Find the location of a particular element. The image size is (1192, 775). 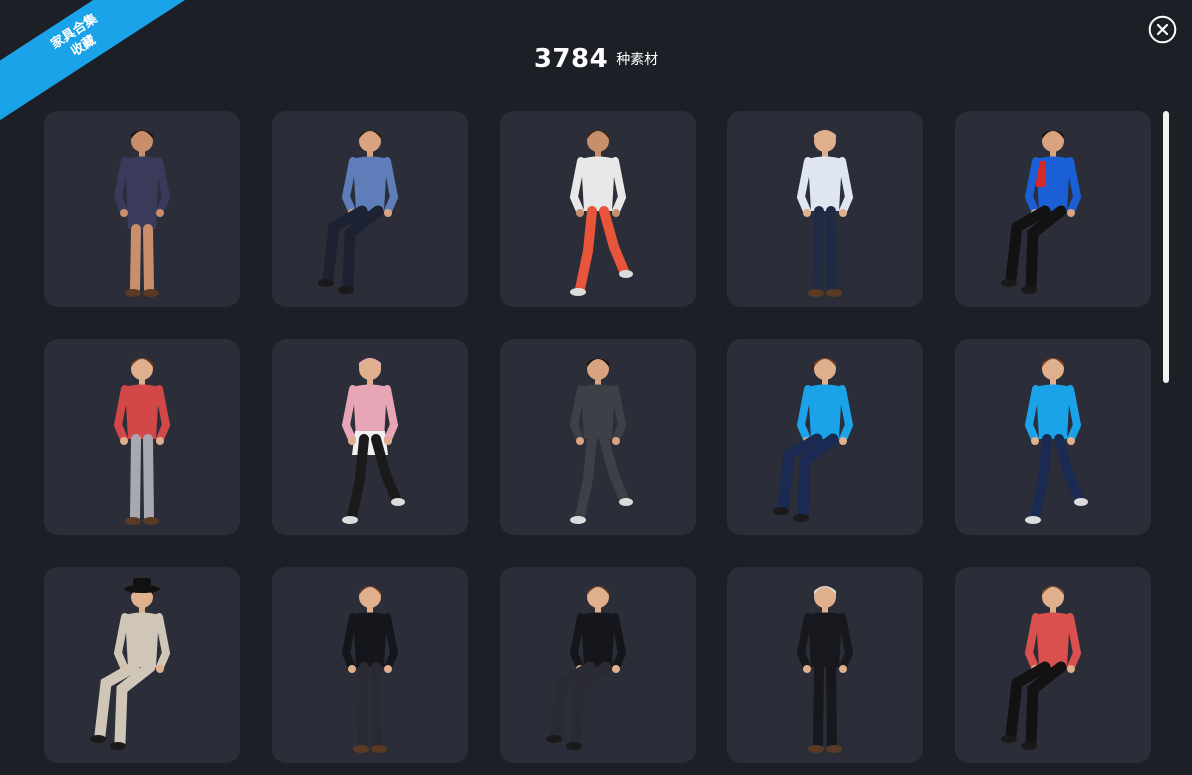

asset-count: 3784 is located at coordinates (571, 59).